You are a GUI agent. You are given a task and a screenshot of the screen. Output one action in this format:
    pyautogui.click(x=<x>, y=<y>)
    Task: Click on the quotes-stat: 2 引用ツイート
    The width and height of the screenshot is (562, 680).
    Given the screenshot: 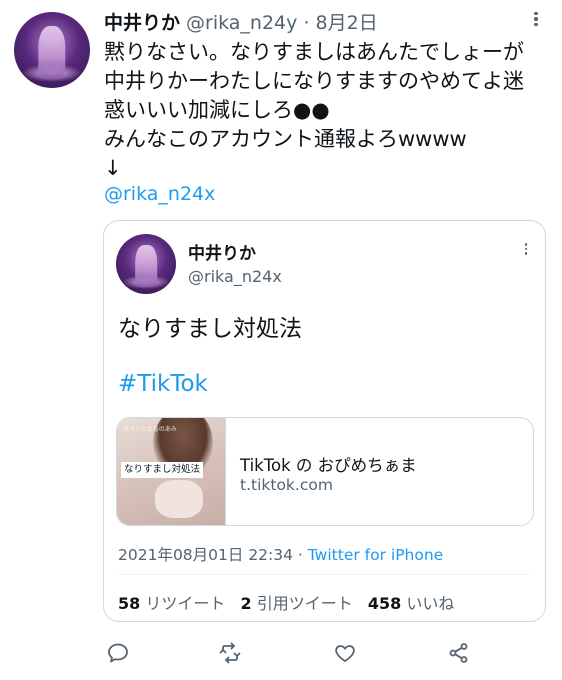 What is the action you would take?
    pyautogui.click(x=296, y=603)
    